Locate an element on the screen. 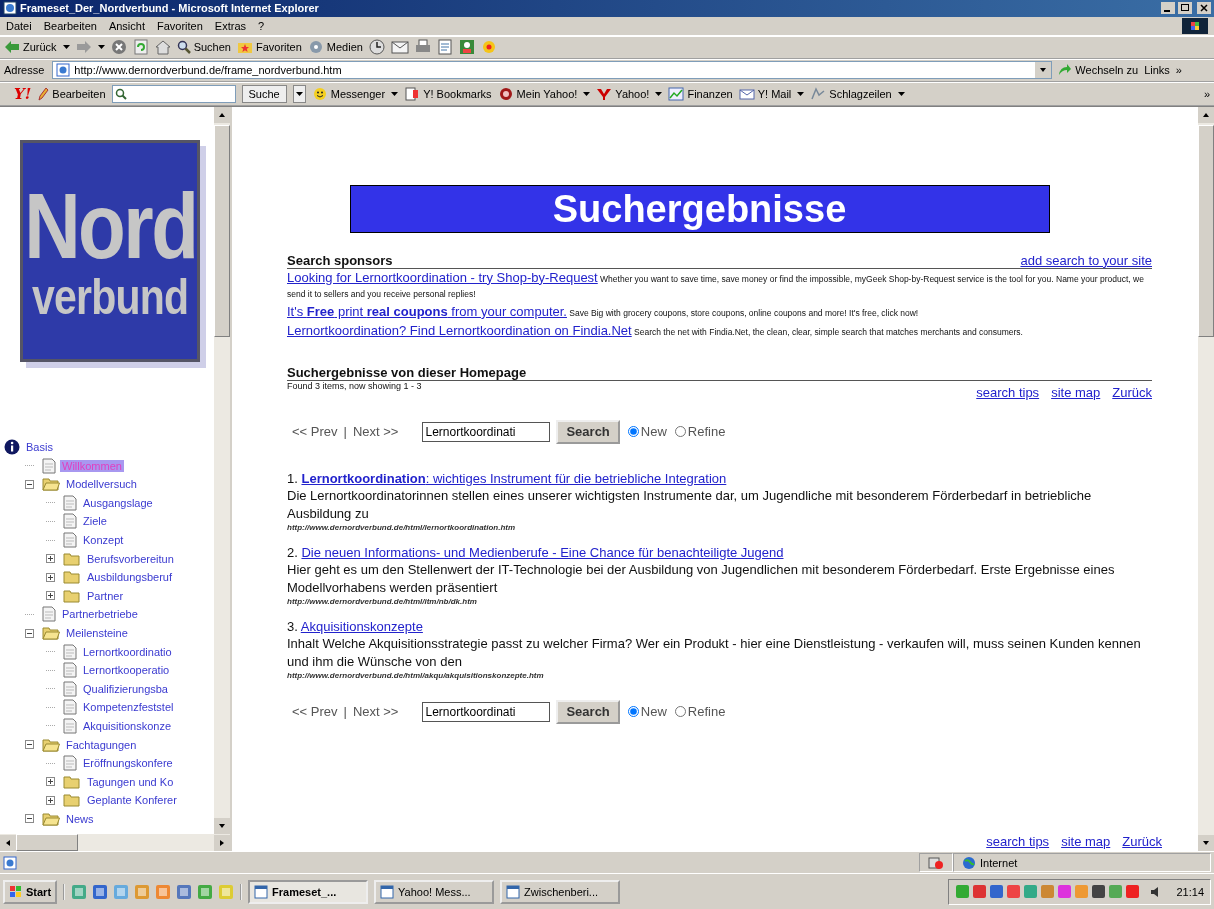  minimize-icon is located at coordinates (1168, 8).